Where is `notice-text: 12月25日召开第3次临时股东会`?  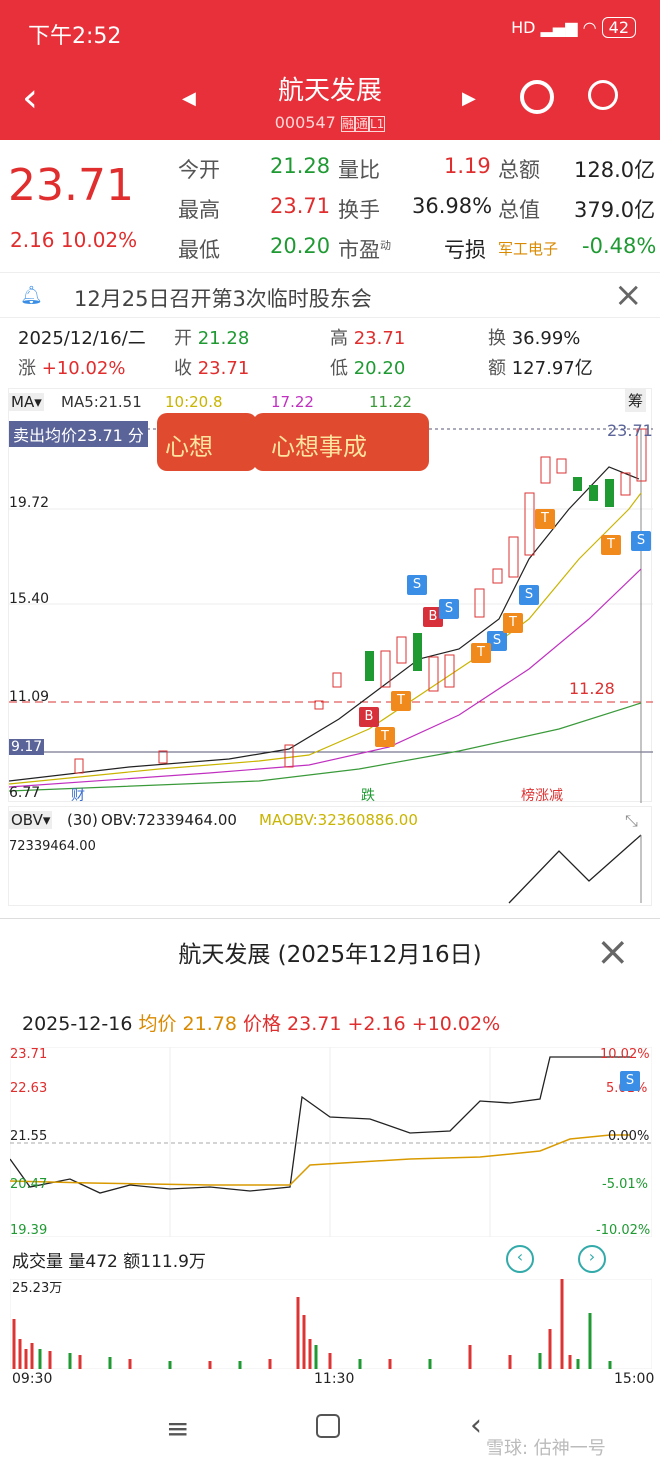
notice-text: 12月25日召开第3次临时股东会 is located at coordinates (223, 299).